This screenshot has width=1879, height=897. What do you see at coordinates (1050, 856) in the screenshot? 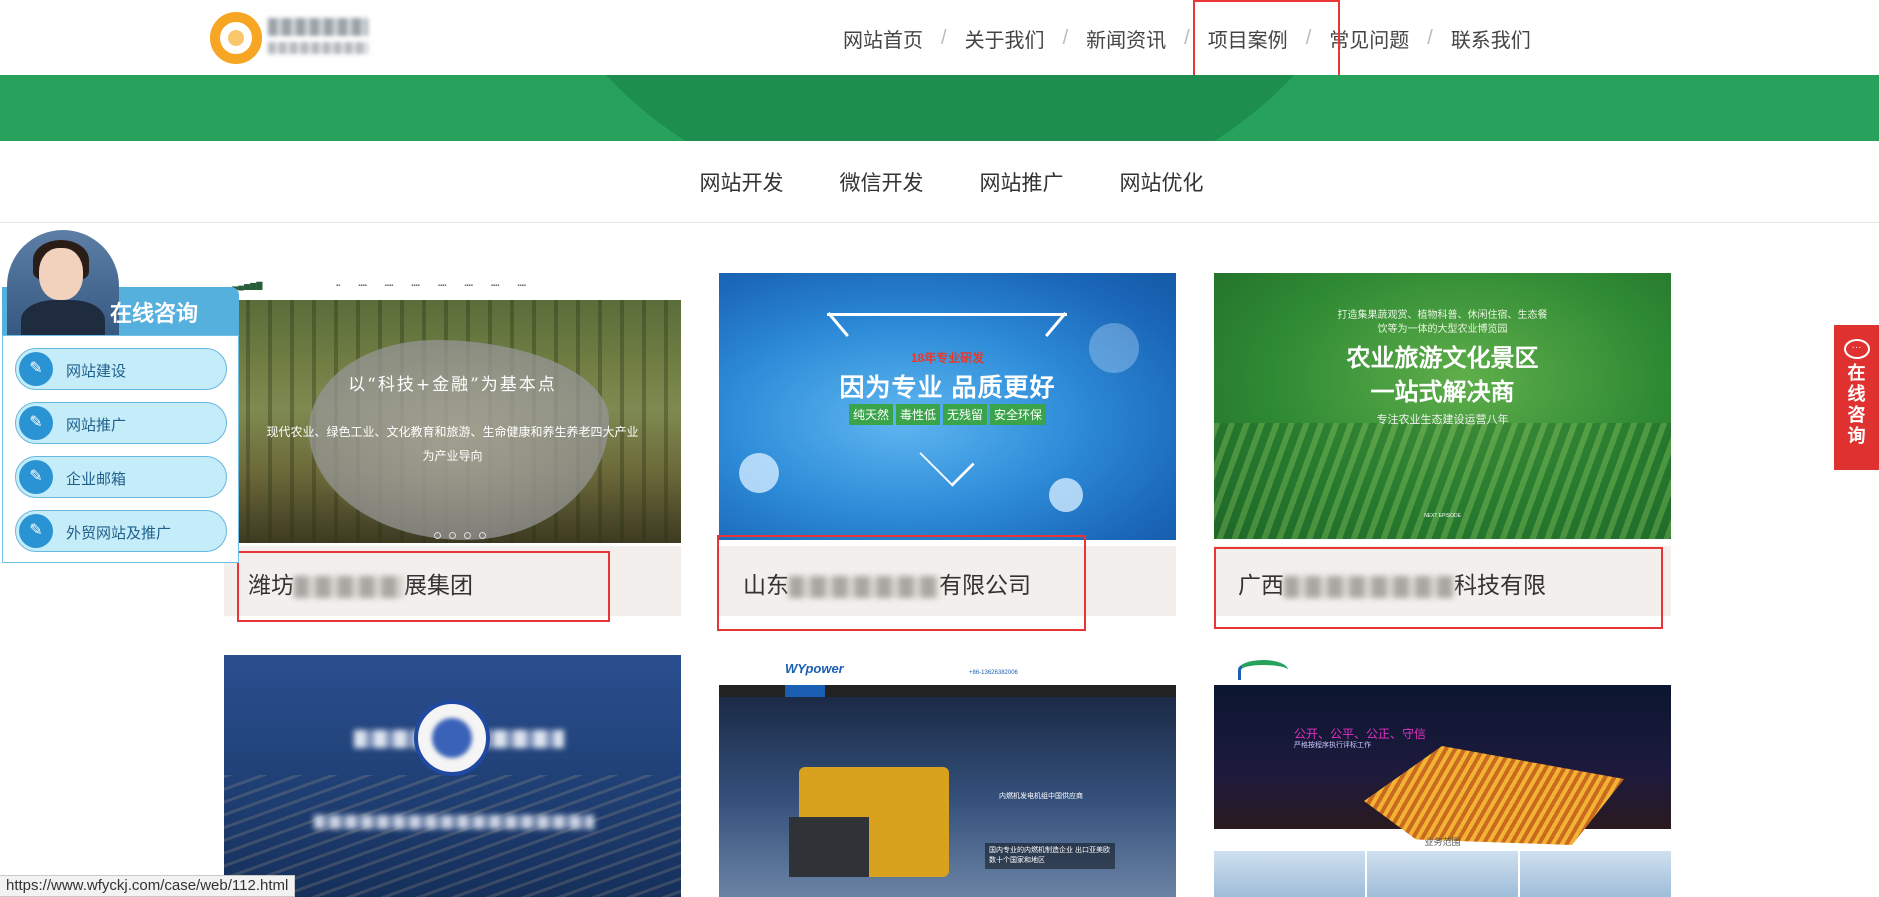
I see `thumb-text-box: 国内专业的内燃机制造企业 出口亚美欧数十个国家和地区` at bounding box center [1050, 856].